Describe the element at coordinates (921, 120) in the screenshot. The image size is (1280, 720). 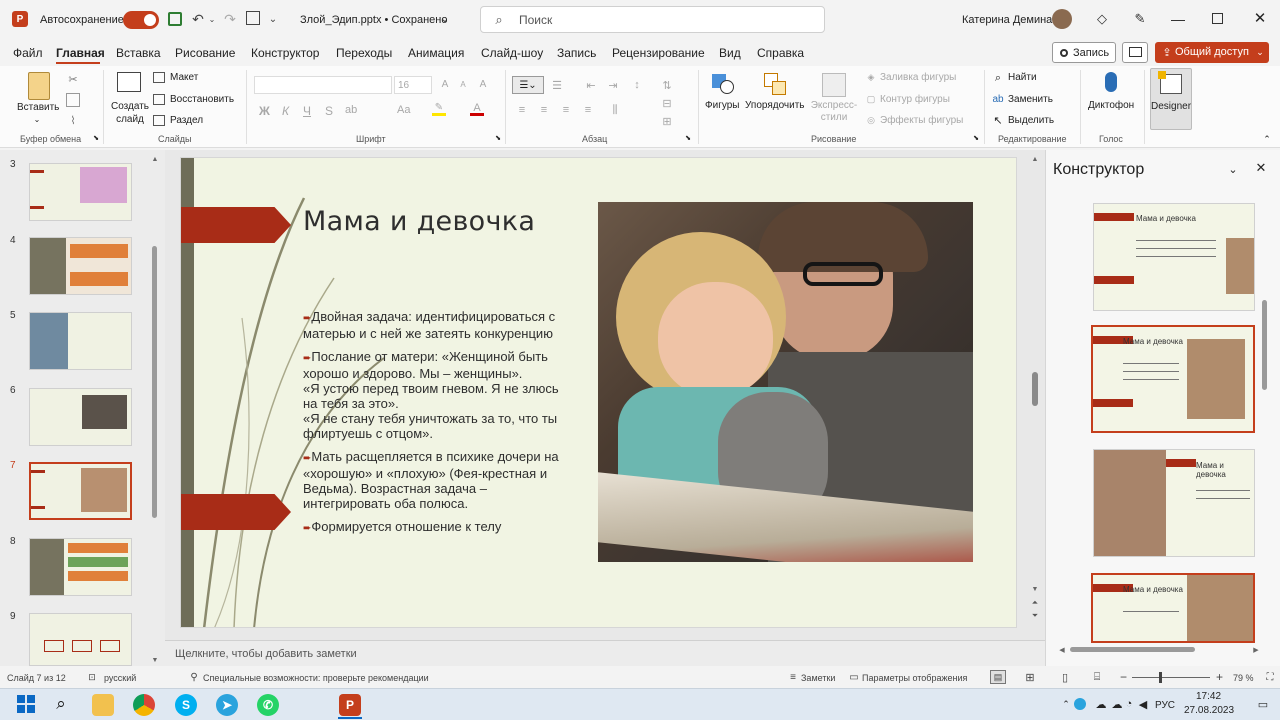
I see `shape-effects-button: Эффекты фигуры` at that location.